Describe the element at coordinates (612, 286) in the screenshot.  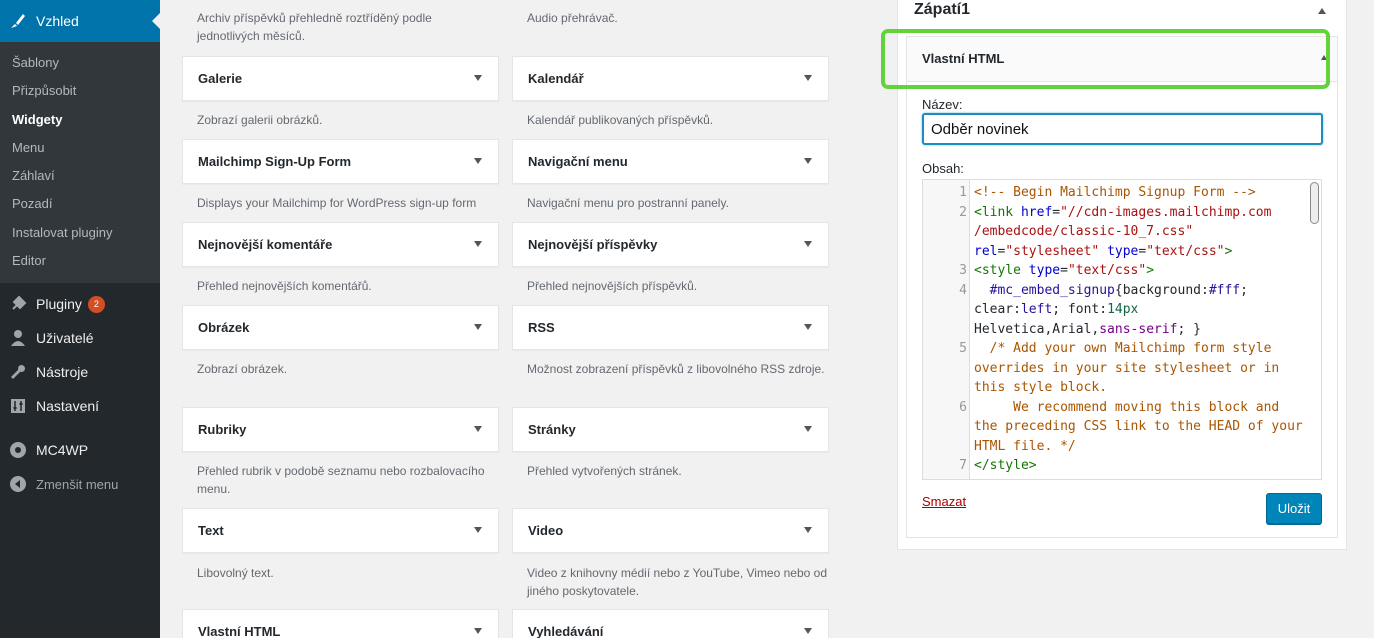
I see `widget-desc: Přehled nejnovějších příspěvků.` at that location.